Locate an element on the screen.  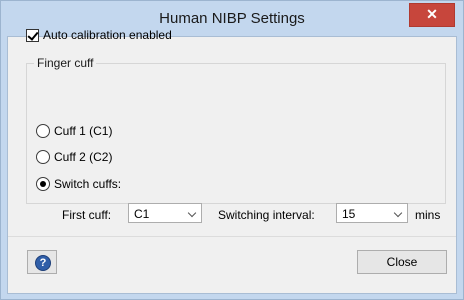
help-icon: ? is located at coordinates (43, 263).